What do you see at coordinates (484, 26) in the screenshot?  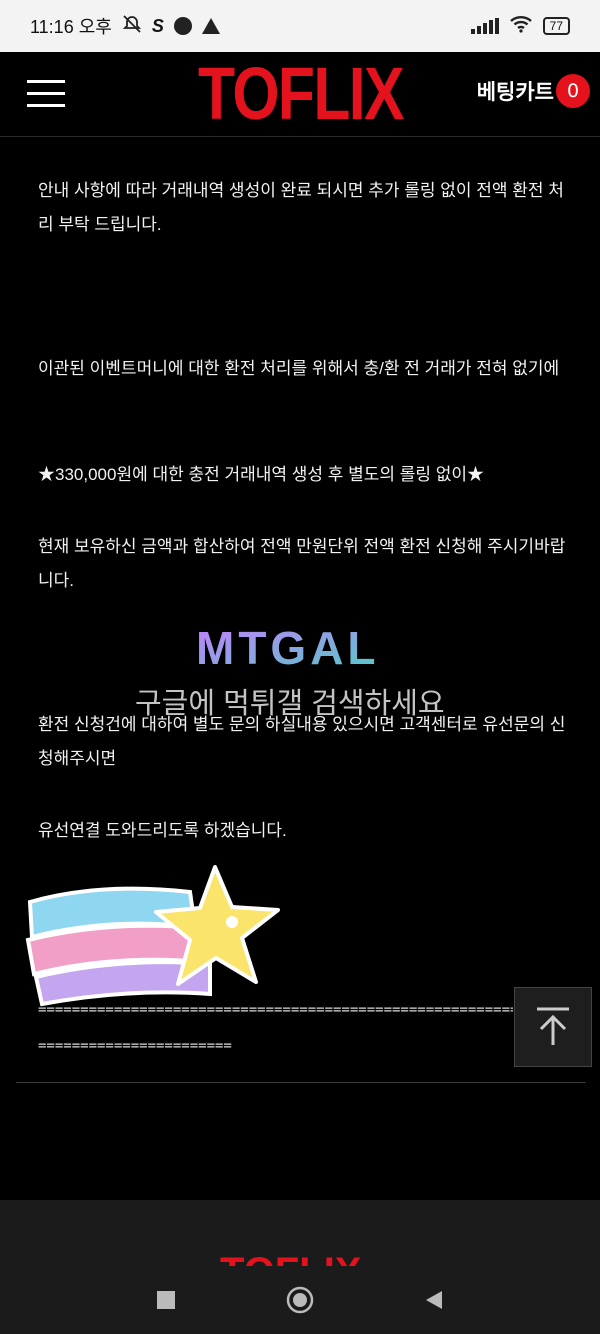 I see `signal-icon` at bounding box center [484, 26].